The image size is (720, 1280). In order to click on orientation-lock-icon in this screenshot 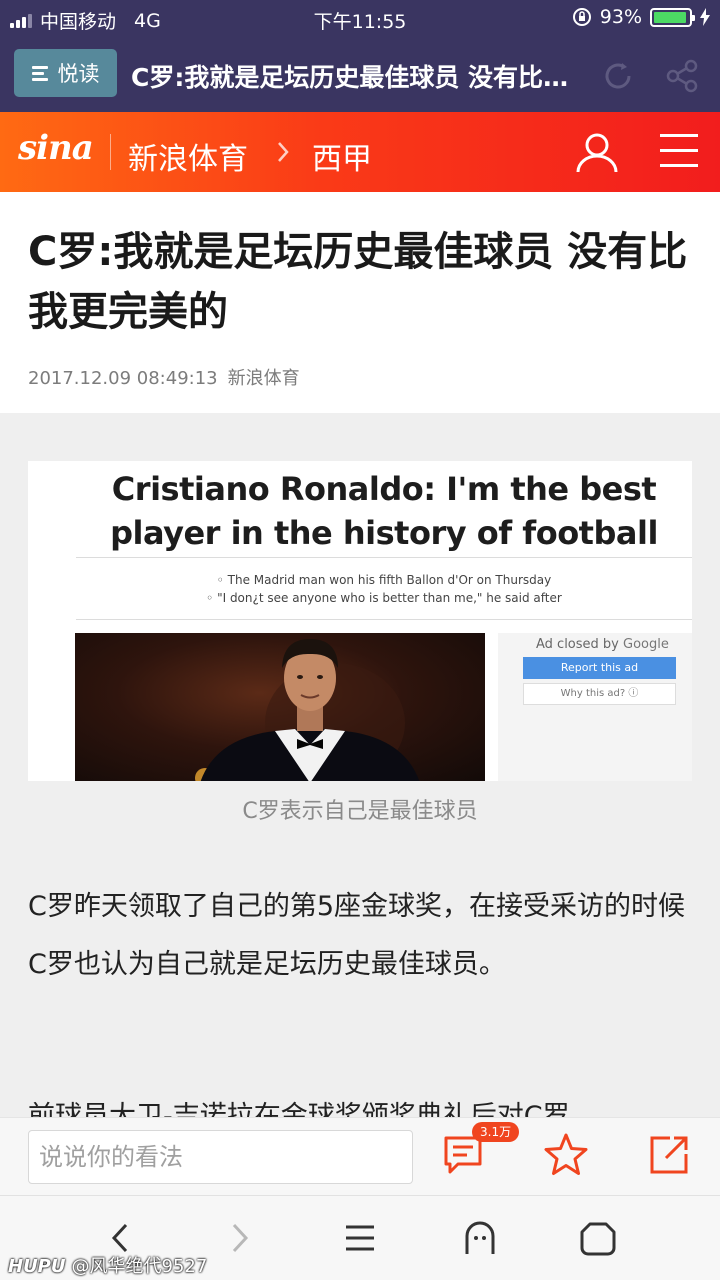, I will do `click(581, 17)`.